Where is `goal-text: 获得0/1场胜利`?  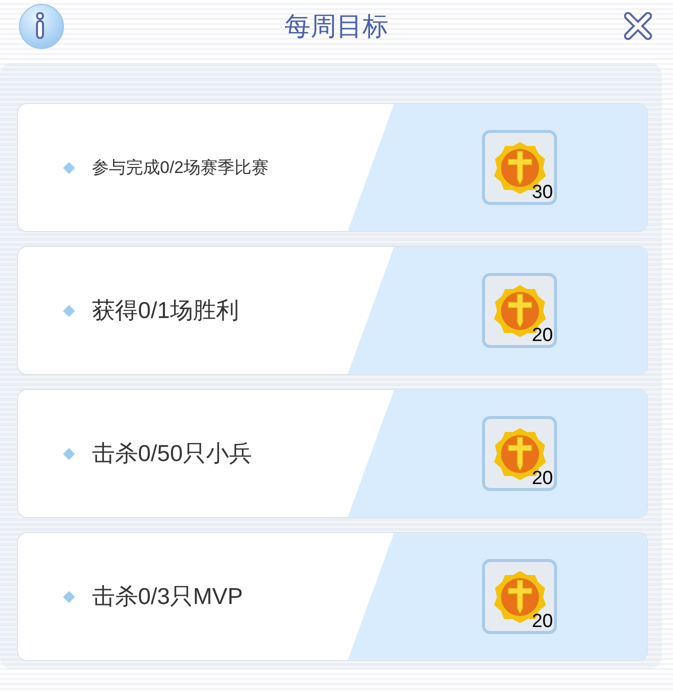 goal-text: 获得0/1场胜利 is located at coordinates (165, 311).